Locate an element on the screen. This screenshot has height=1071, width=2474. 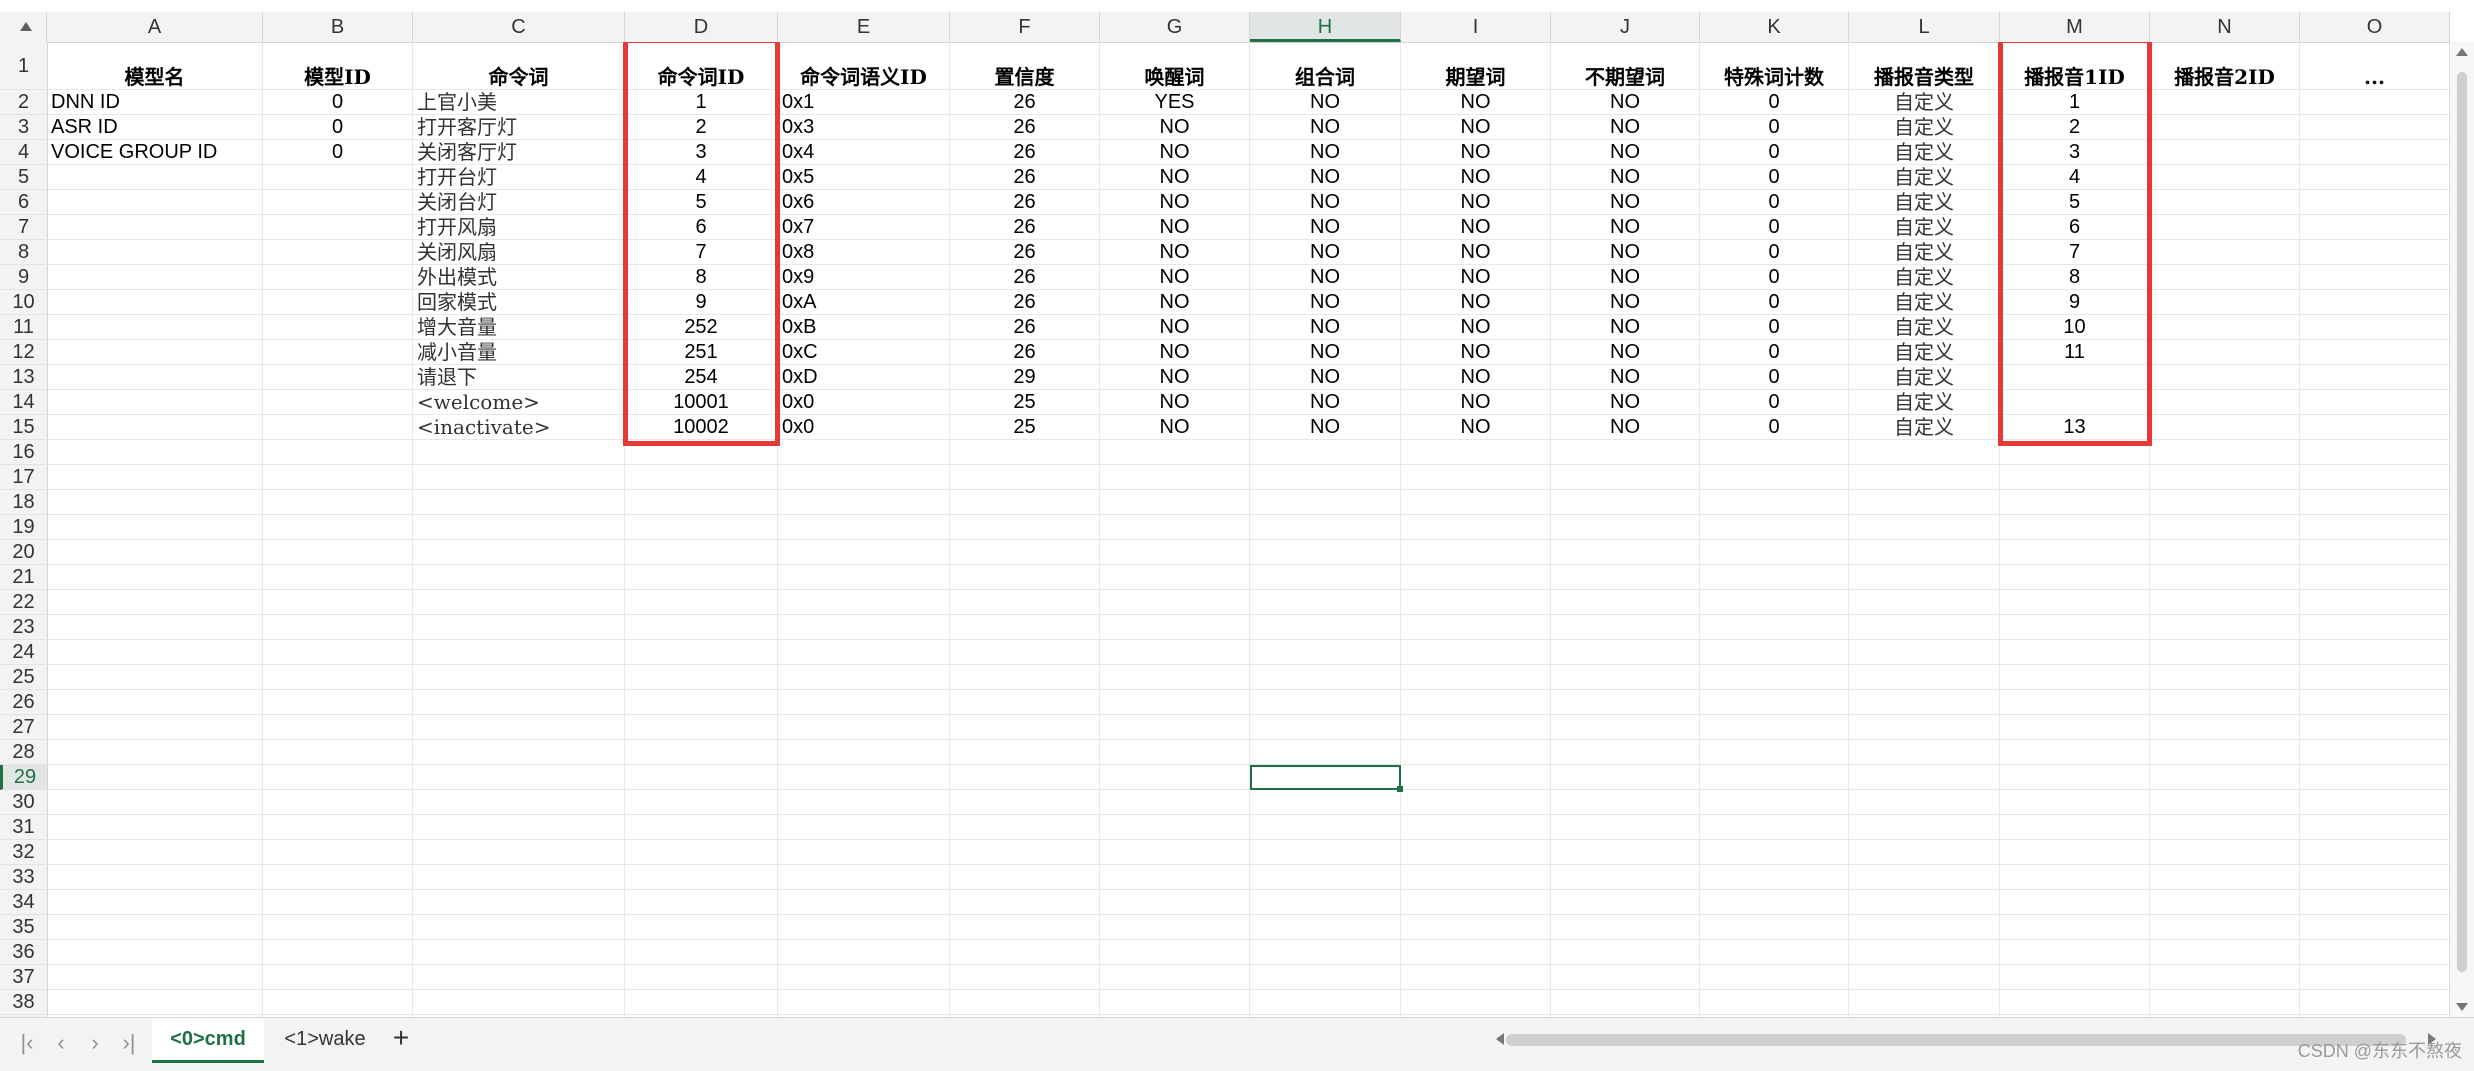
header-cell-j: 不期望词 is located at coordinates (1625, 65).